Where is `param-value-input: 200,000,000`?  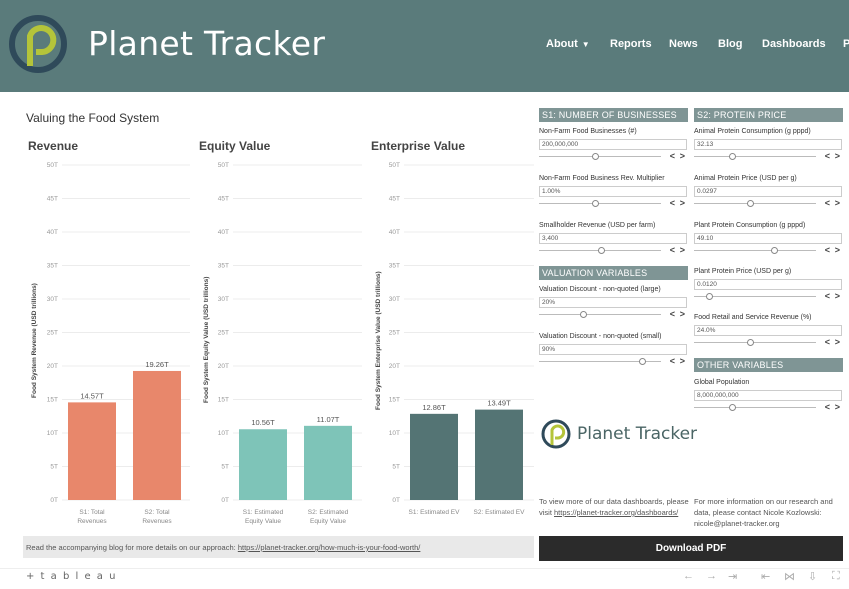 param-value-input: 200,000,000 is located at coordinates (613, 144).